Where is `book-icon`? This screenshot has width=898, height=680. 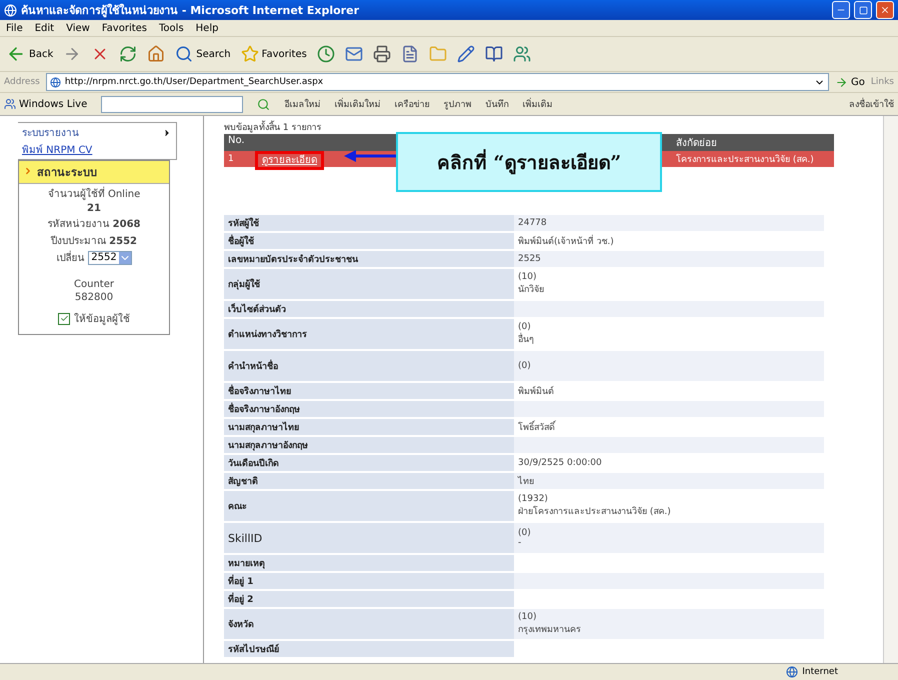
book-icon is located at coordinates (493, 54).